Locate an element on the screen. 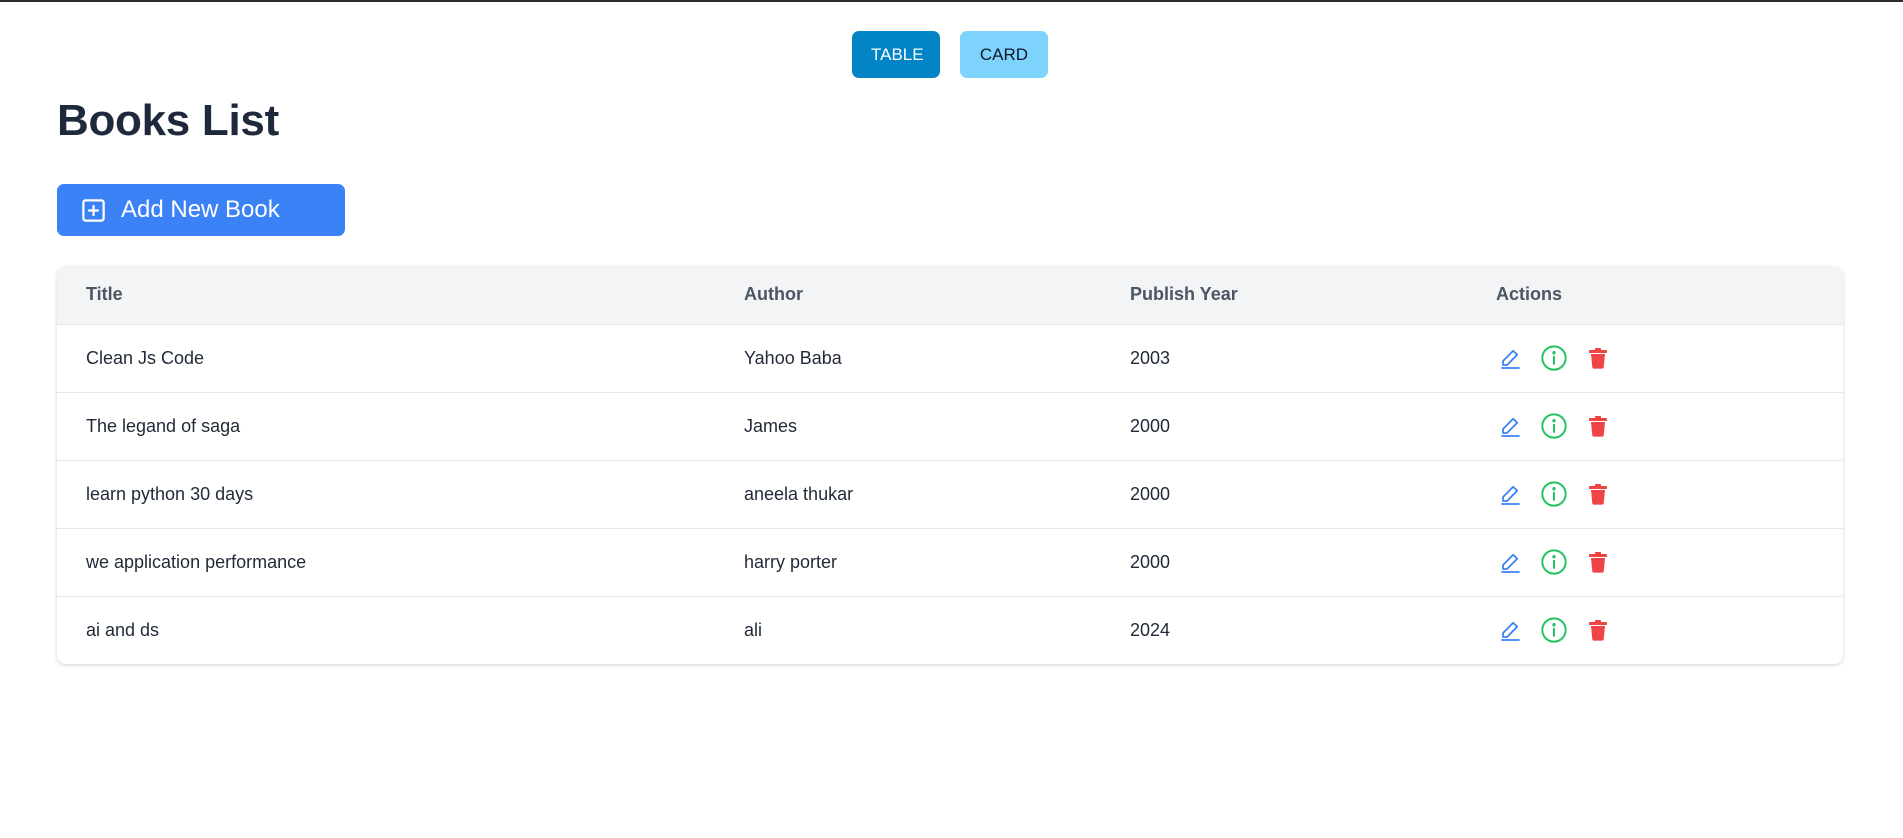 Image resolution: width=1903 pixels, height=838 pixels. book-title-cell: Clean Js Code is located at coordinates (145, 357).